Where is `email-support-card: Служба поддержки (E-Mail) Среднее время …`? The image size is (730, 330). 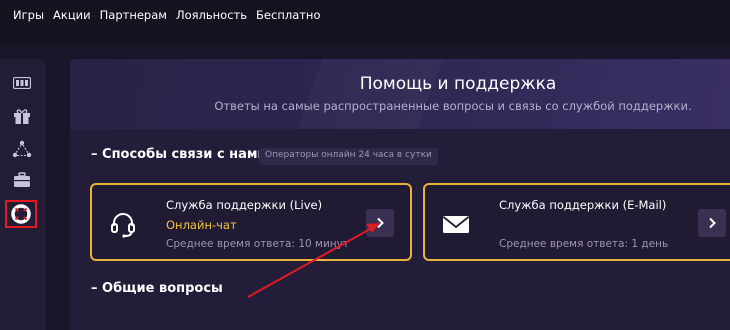
email-support-card: Служба поддержки (E-Mail) Среднее время … is located at coordinates (576, 222).